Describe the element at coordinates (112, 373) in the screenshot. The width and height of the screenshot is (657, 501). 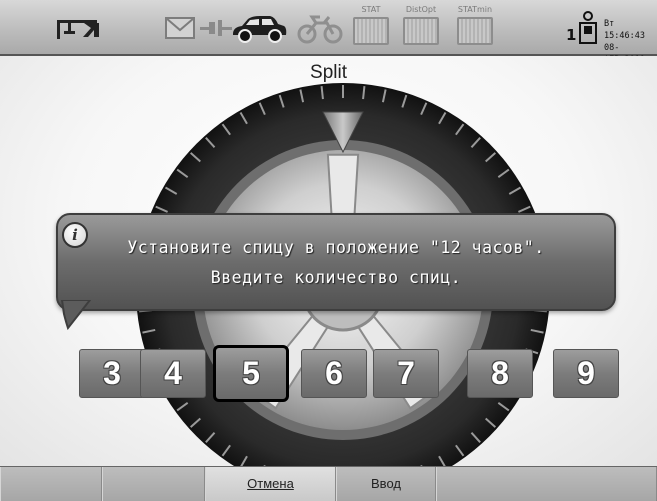
I see `spoke-count-button-3: 3` at that location.